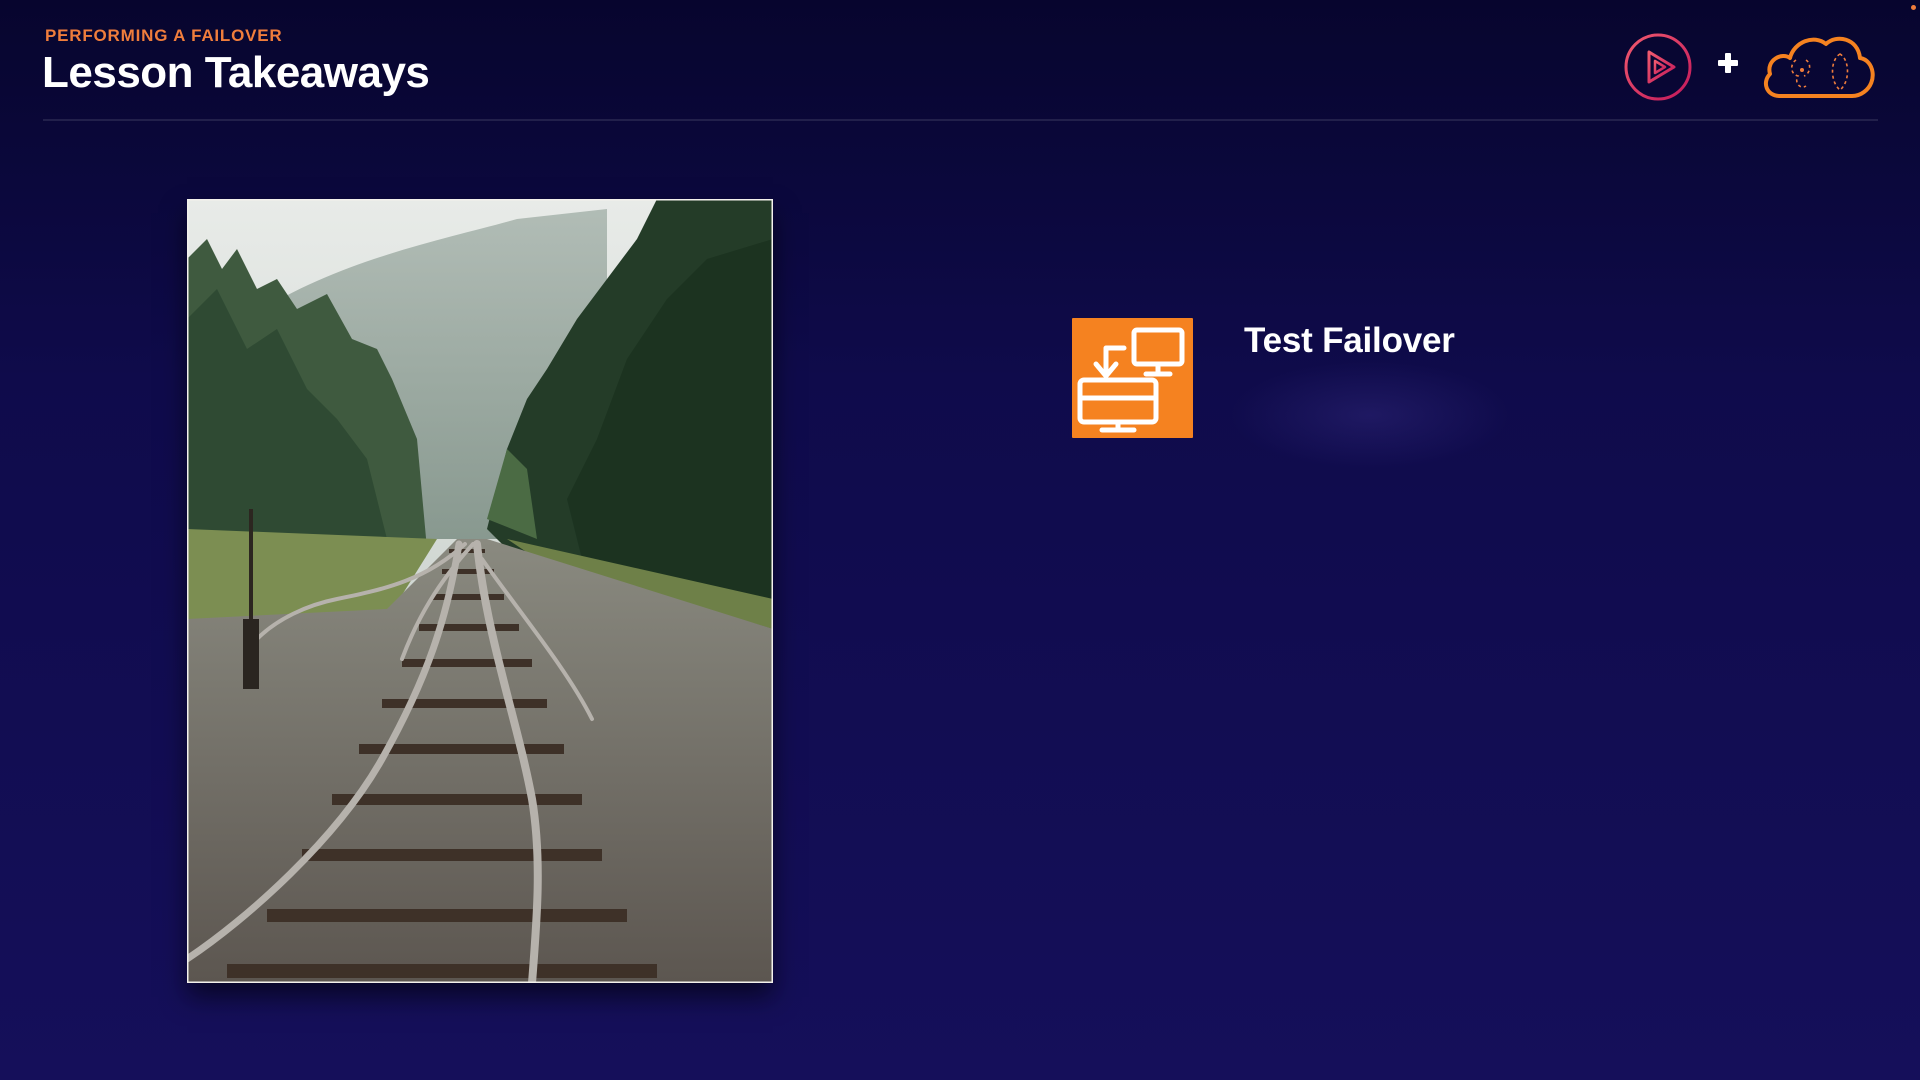 The width and height of the screenshot is (1920, 1080). Describe the element at coordinates (1370, 415) in the screenshot. I see `label-glow` at that location.